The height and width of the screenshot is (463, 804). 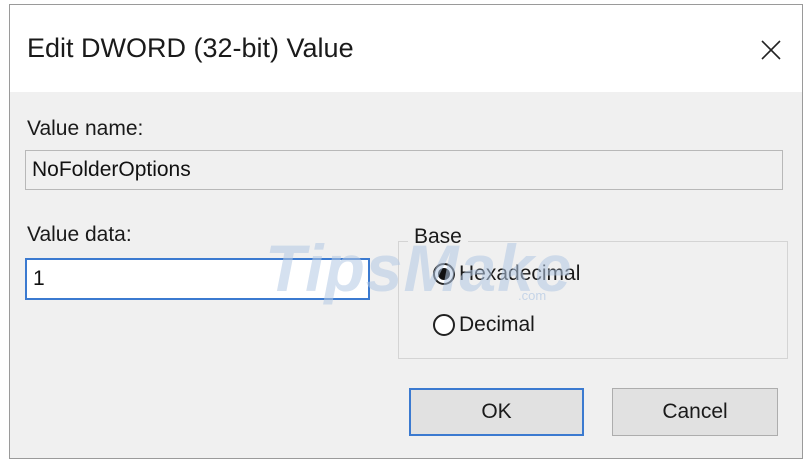 What do you see at coordinates (520, 273) in the screenshot?
I see `radio-hexadecimal-label: Hexadecimal` at bounding box center [520, 273].